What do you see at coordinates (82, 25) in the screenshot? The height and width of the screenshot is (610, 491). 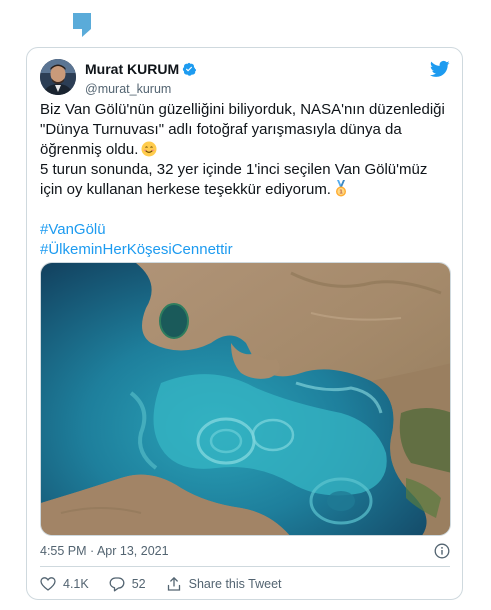 I see `embed-bookmark-icon` at bounding box center [82, 25].